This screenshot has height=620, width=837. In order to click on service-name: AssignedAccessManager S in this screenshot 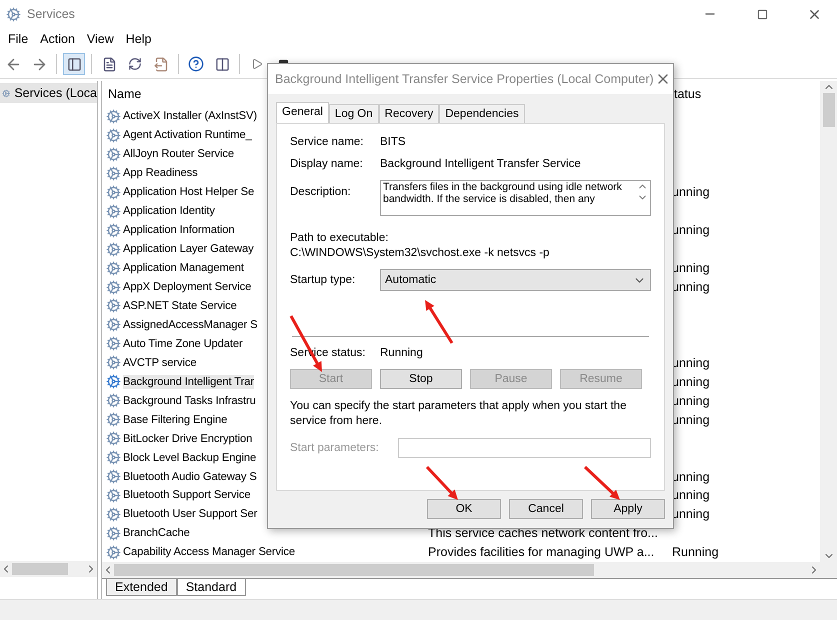, I will do `click(190, 325)`.